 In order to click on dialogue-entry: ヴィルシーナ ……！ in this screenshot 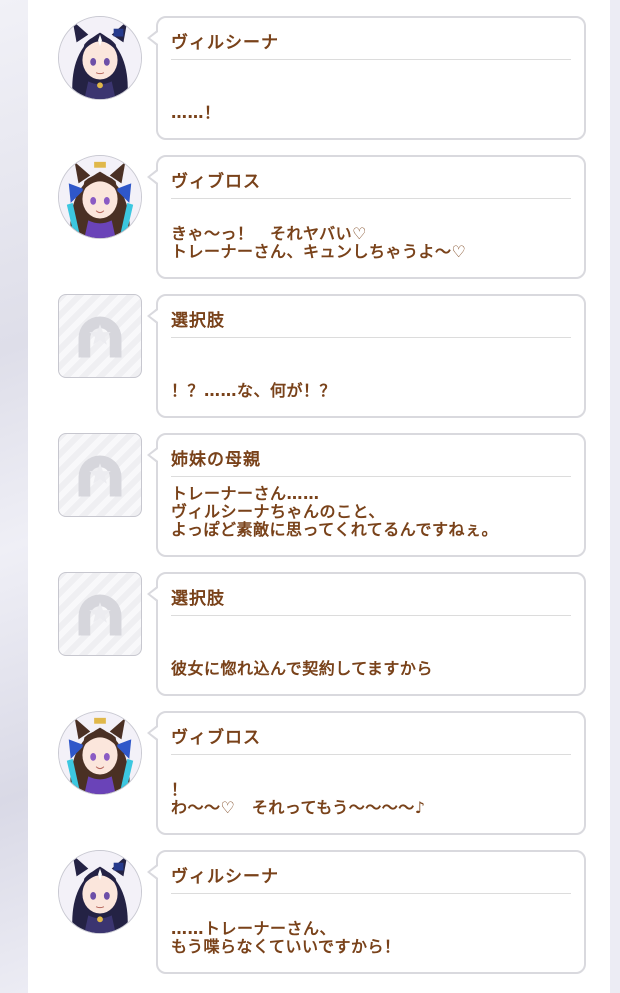, I will do `click(319, 79)`.